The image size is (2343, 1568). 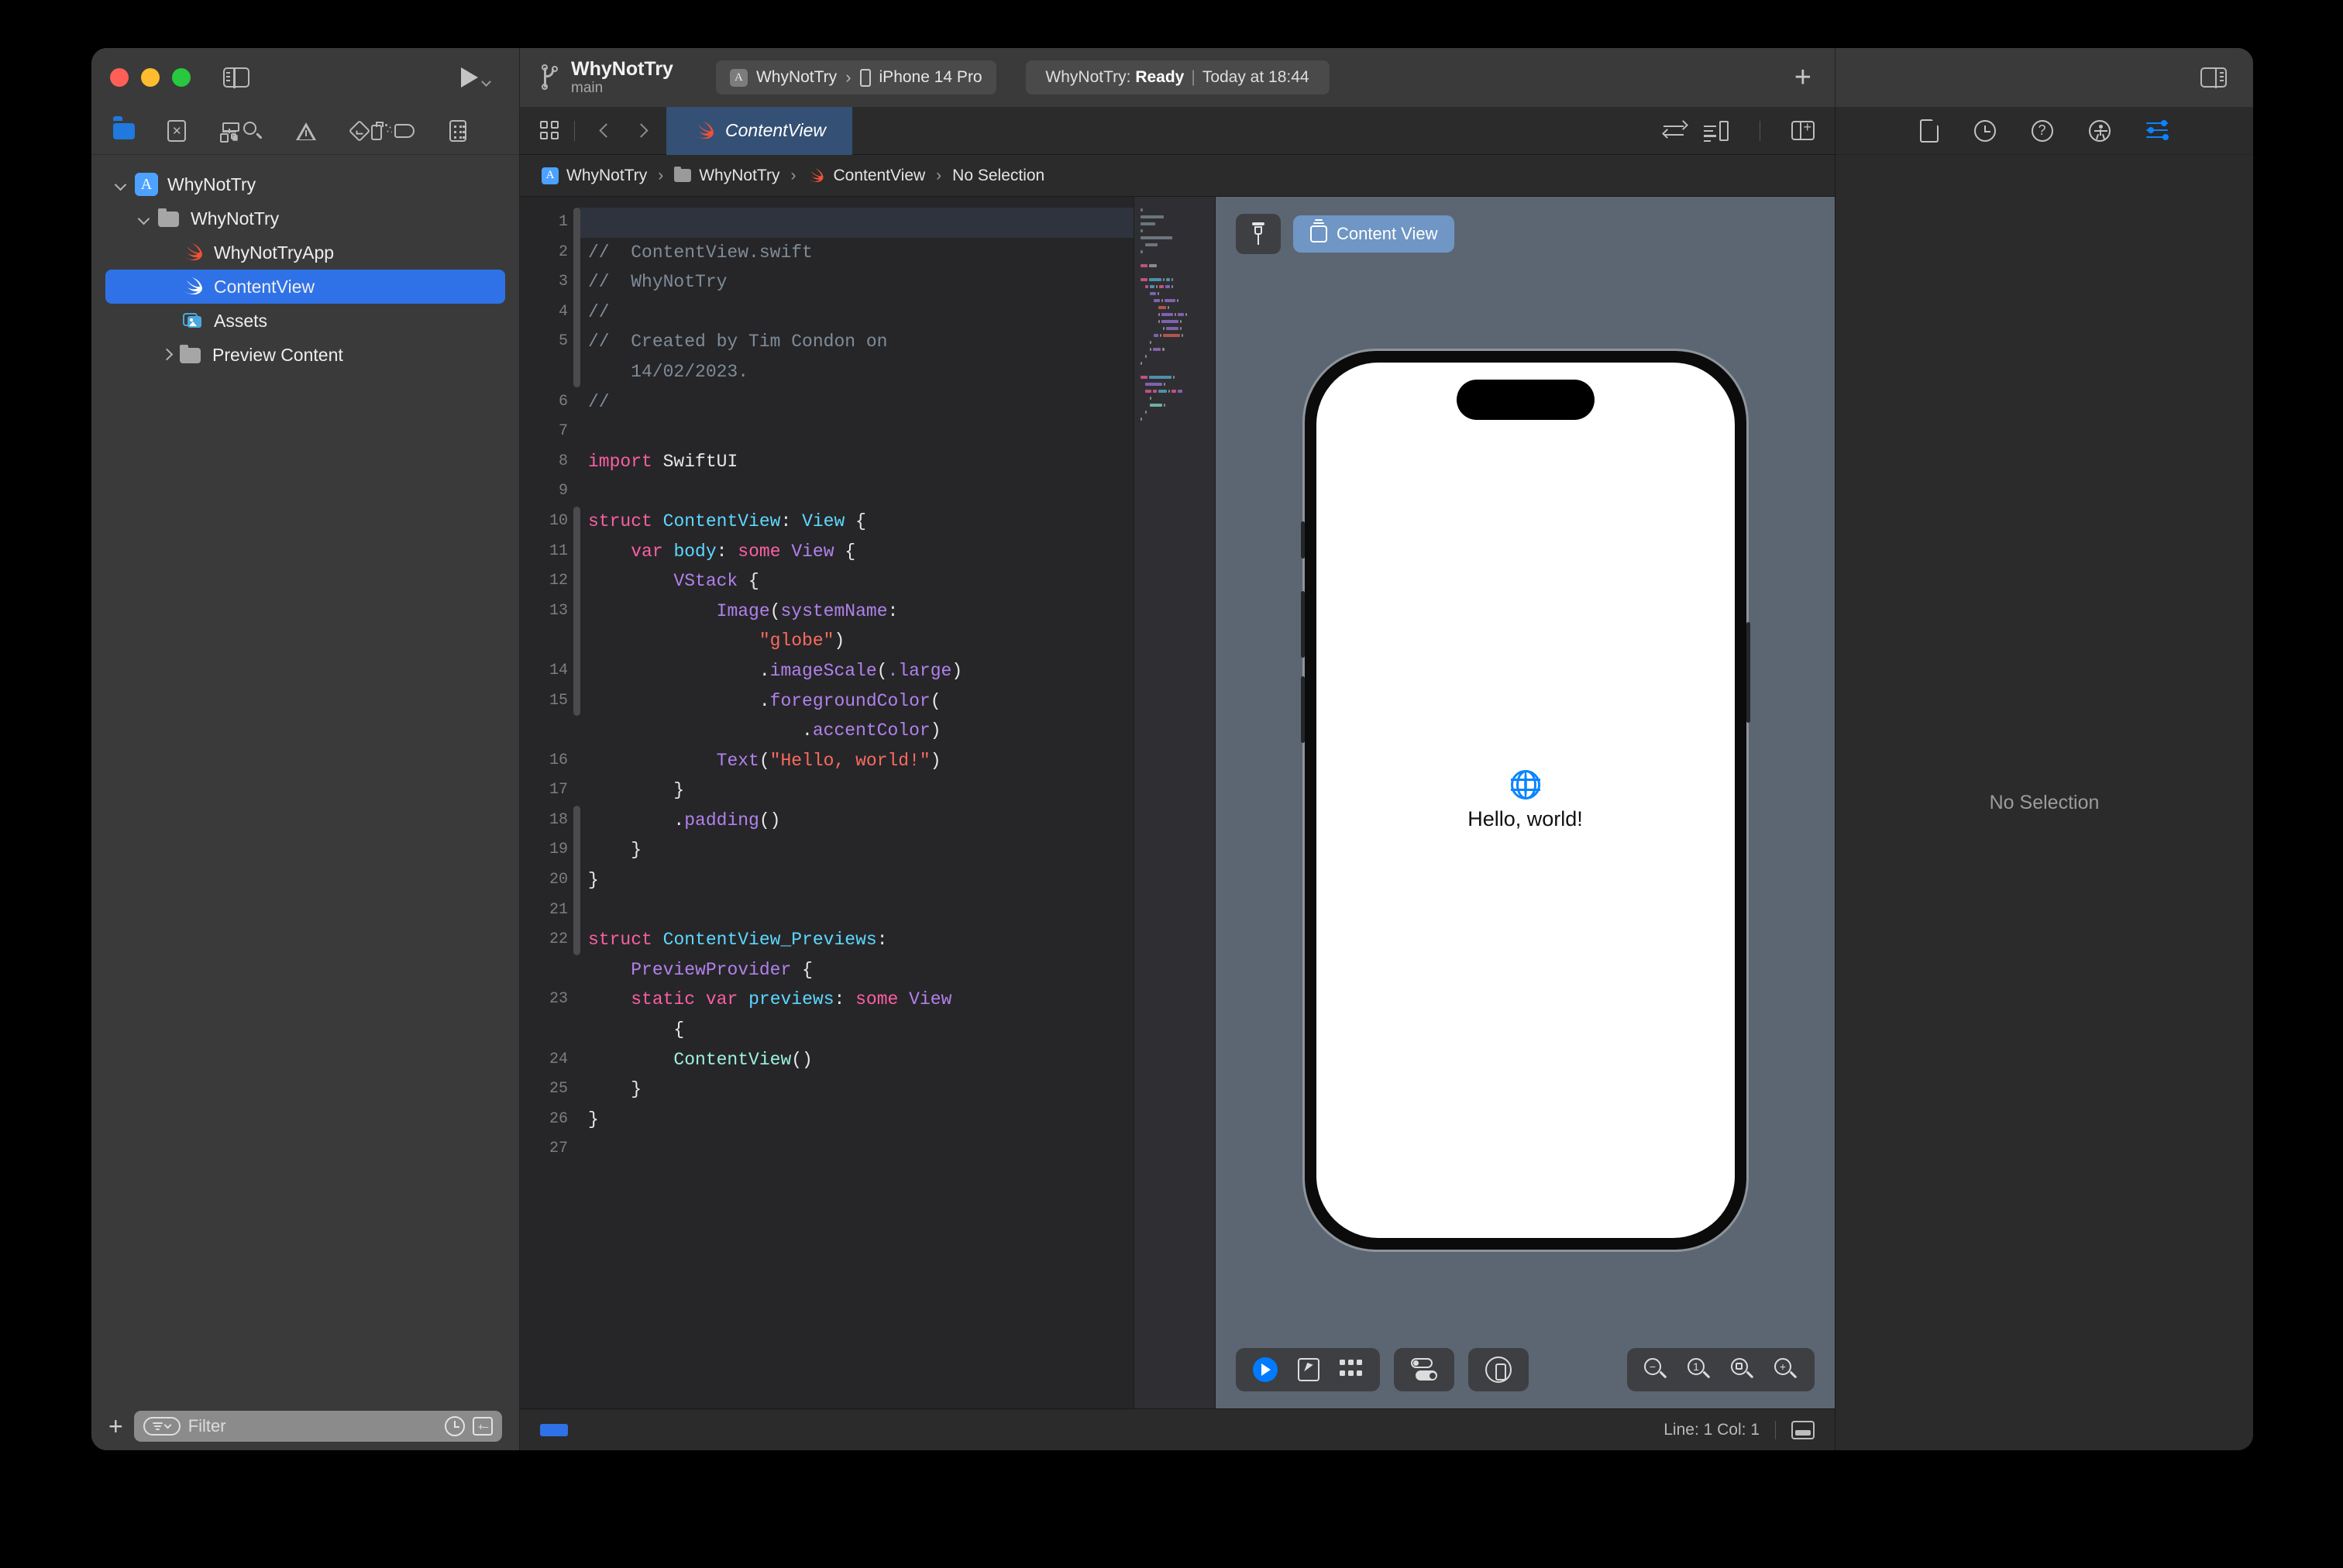 What do you see at coordinates (558, 760) in the screenshot?
I see `line-number: 16` at bounding box center [558, 760].